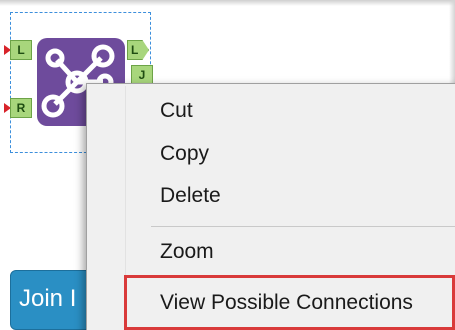 This screenshot has width=455, height=330. What do you see at coordinates (303, 226) in the screenshot?
I see `menu-separator` at bounding box center [303, 226].